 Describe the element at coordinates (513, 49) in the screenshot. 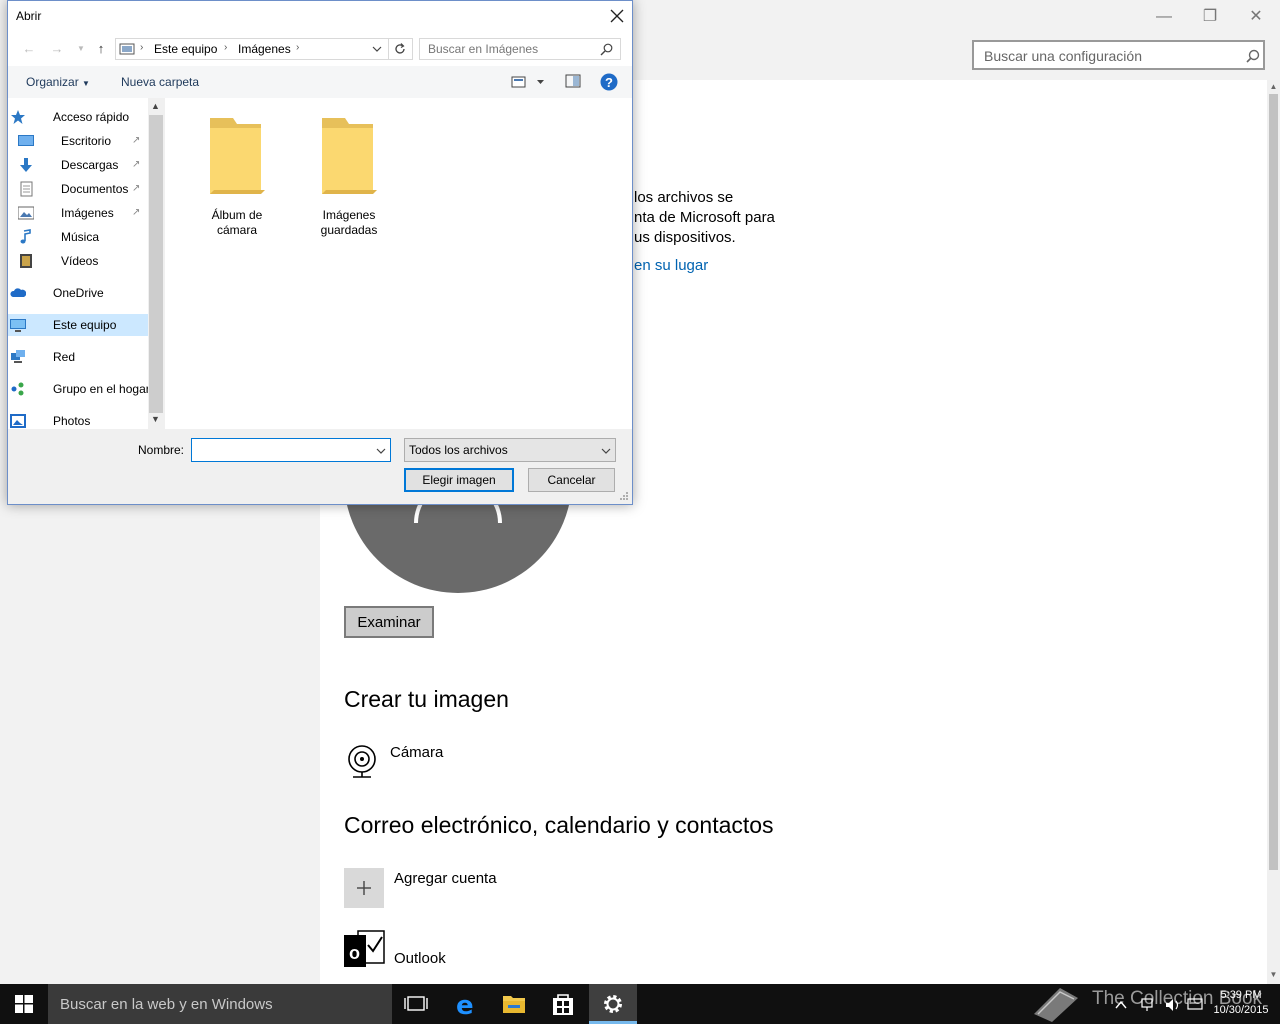

I see `dialog-search-input` at that location.